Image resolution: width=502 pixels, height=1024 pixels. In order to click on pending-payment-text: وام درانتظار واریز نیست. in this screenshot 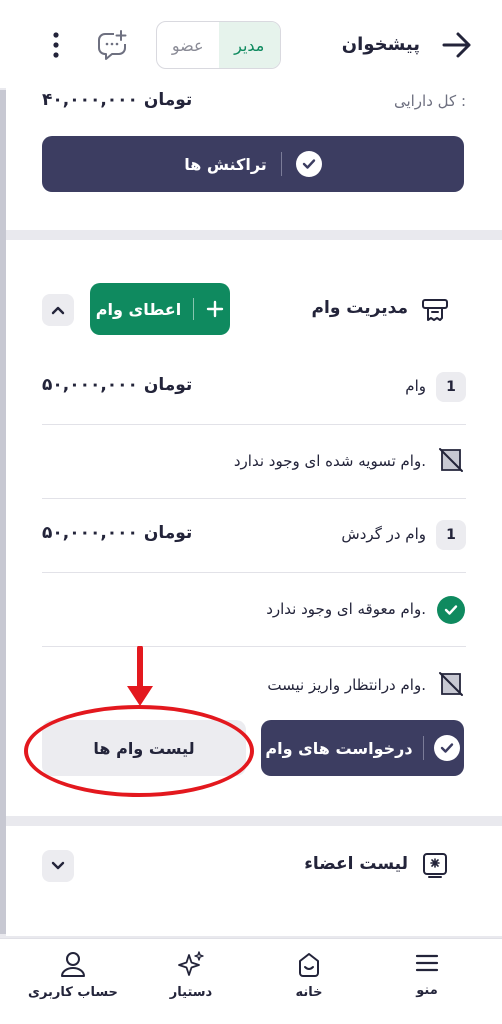, I will do `click(346, 685)`.